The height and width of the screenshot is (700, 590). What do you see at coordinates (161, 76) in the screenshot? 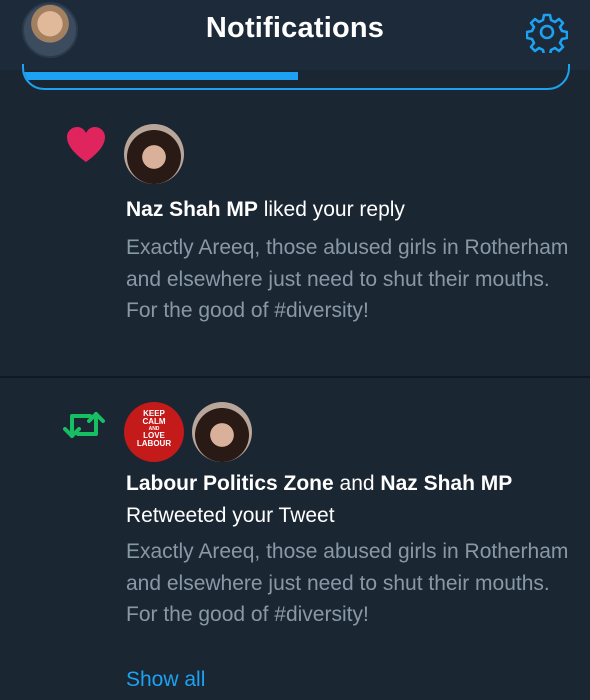
I see `tab-active-indicator` at bounding box center [161, 76].